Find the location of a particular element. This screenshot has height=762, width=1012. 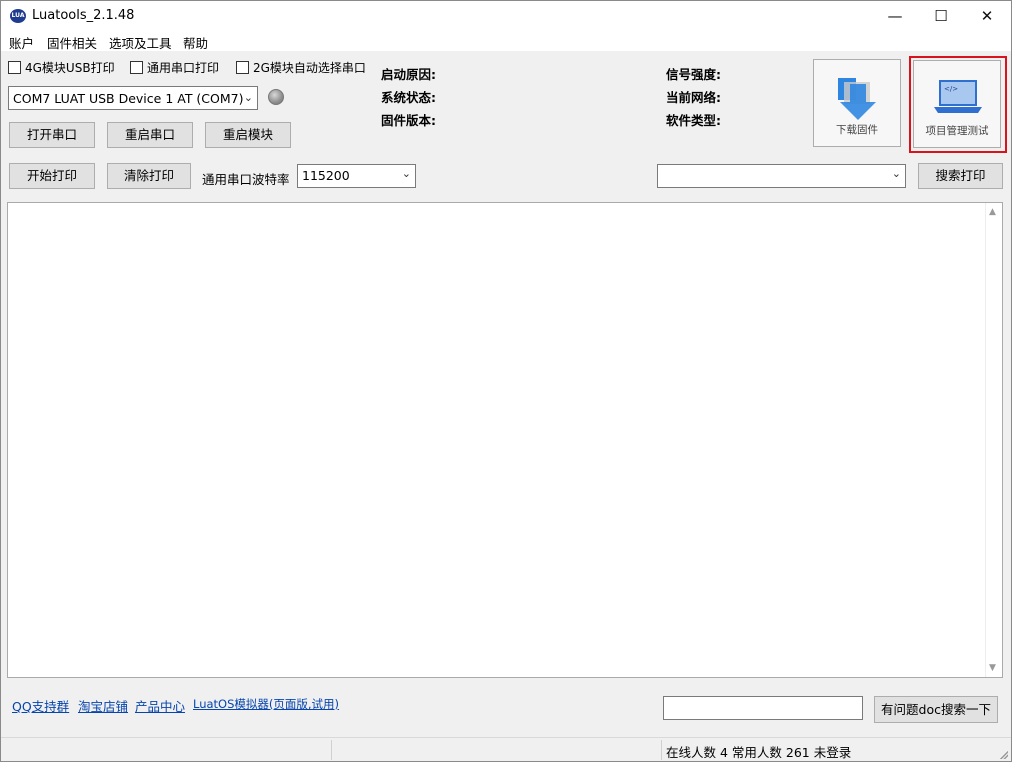

port-select-value: COM7 LUAT USB Device 1 AT (COM7) is located at coordinates (128, 98).